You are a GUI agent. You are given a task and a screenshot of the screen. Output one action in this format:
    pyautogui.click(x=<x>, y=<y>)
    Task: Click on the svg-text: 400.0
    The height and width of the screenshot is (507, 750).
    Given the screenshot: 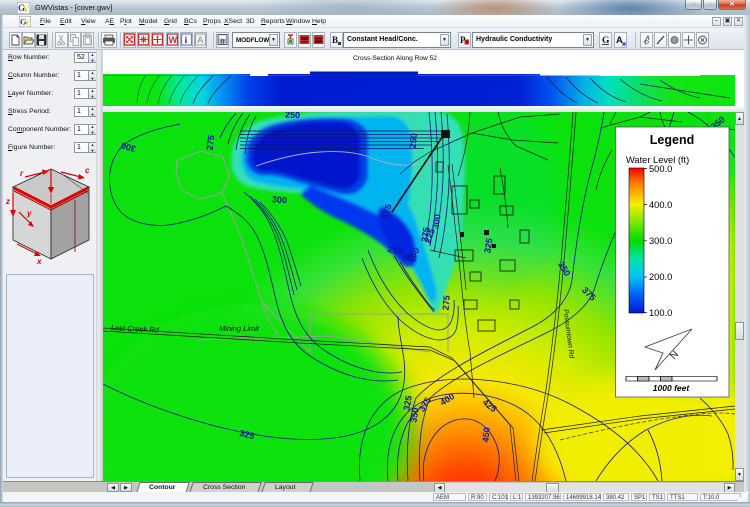 What is the action you would take?
    pyautogui.click(x=660, y=205)
    